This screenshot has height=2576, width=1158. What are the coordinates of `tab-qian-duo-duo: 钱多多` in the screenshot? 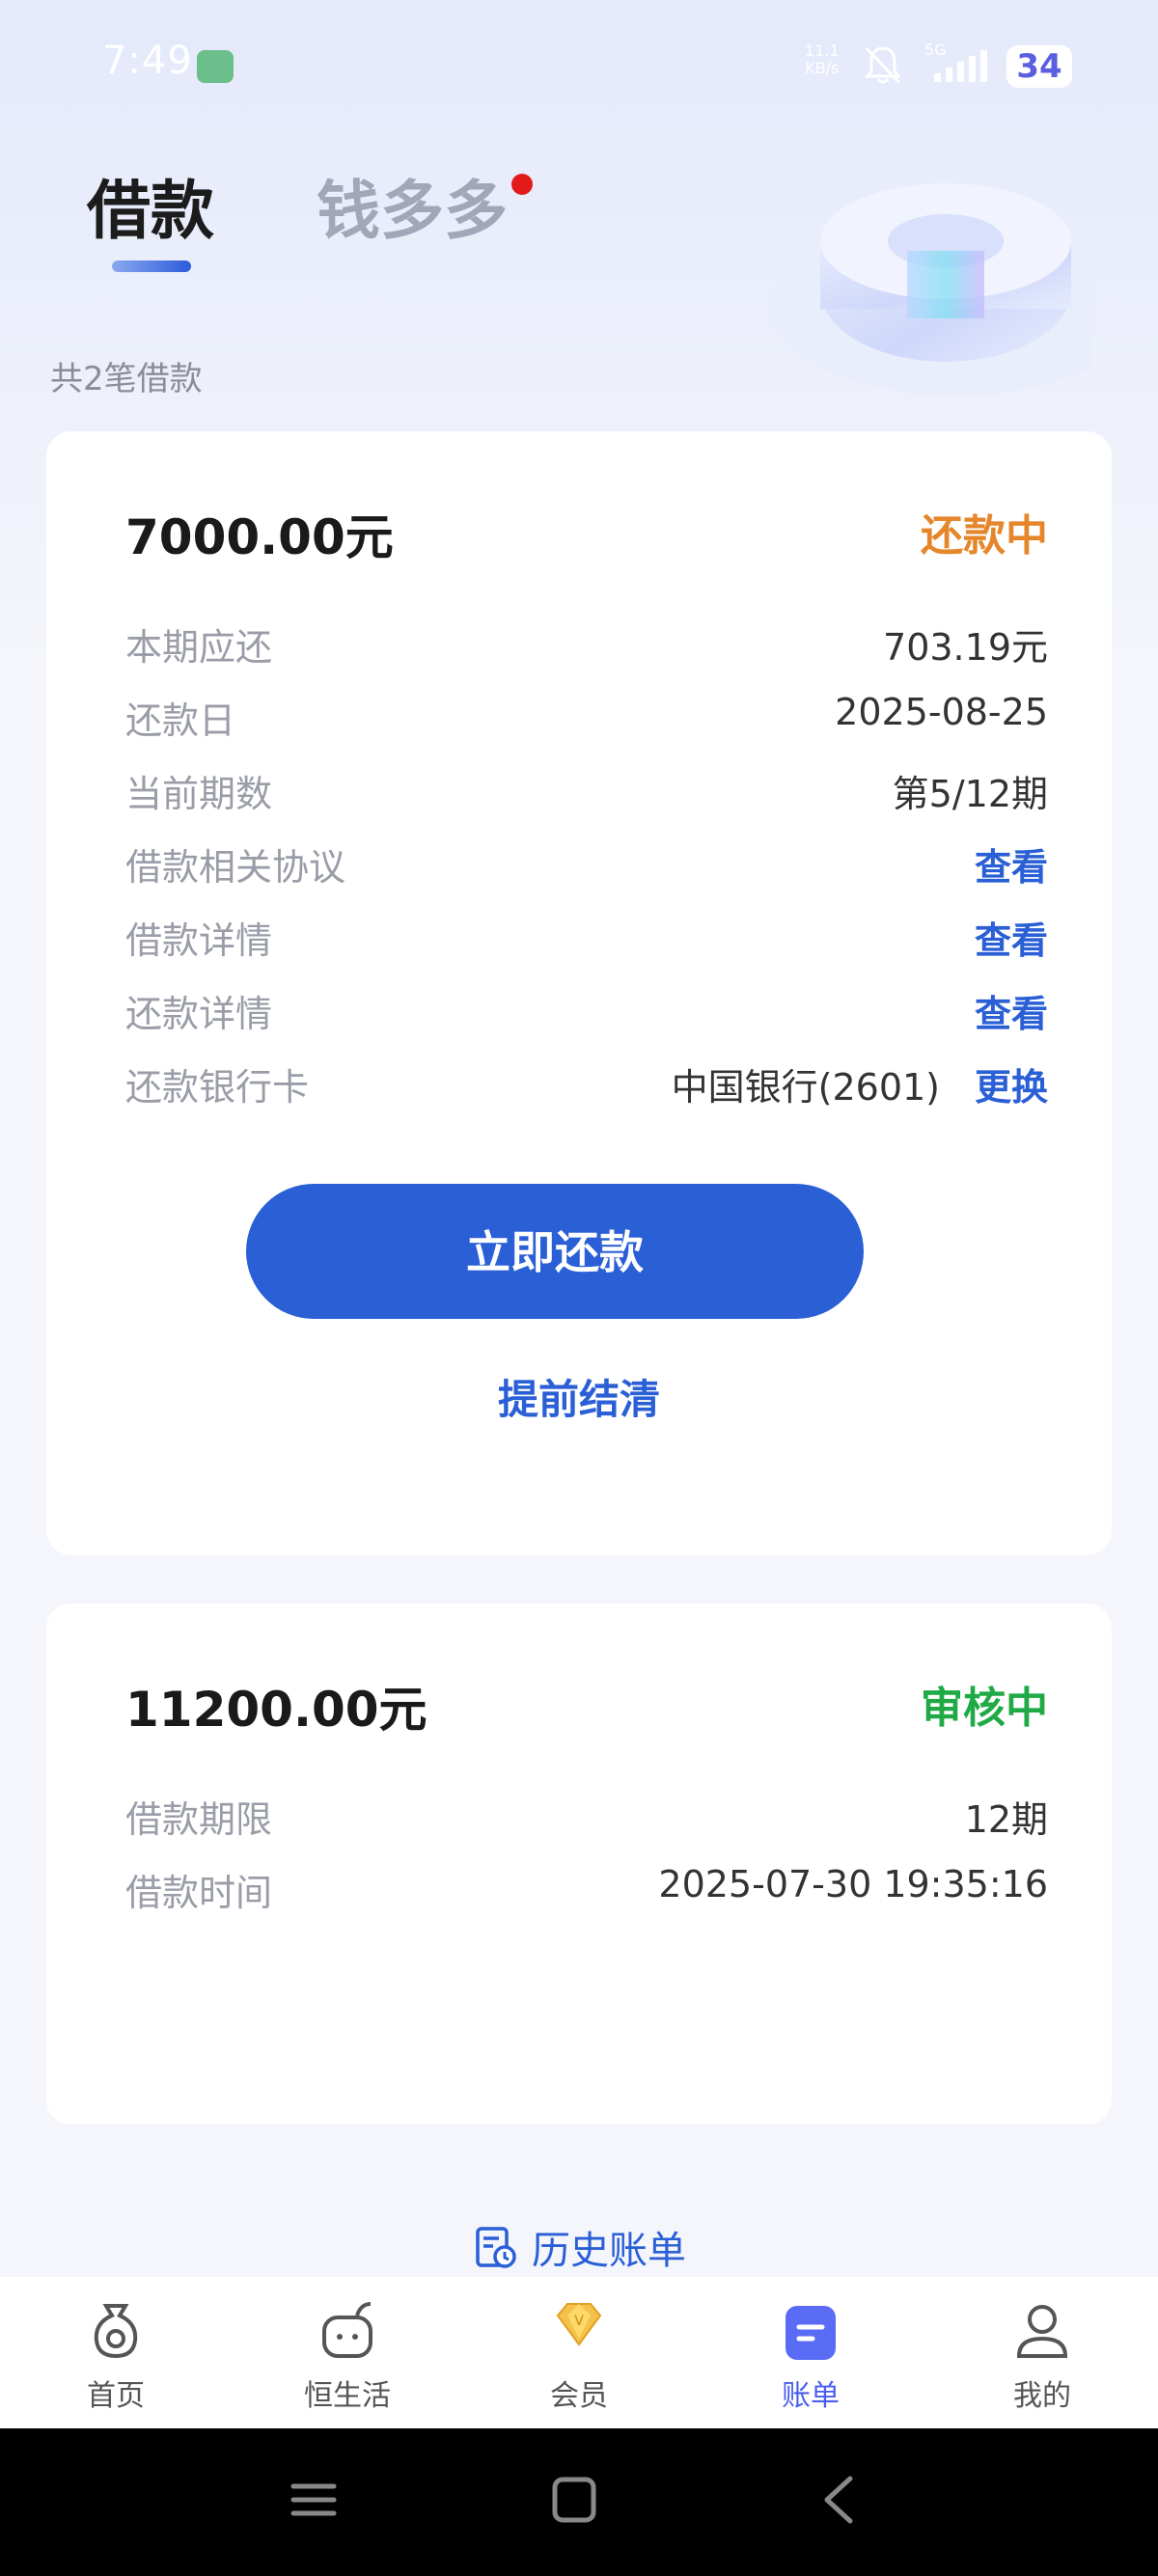 It's located at (412, 206).